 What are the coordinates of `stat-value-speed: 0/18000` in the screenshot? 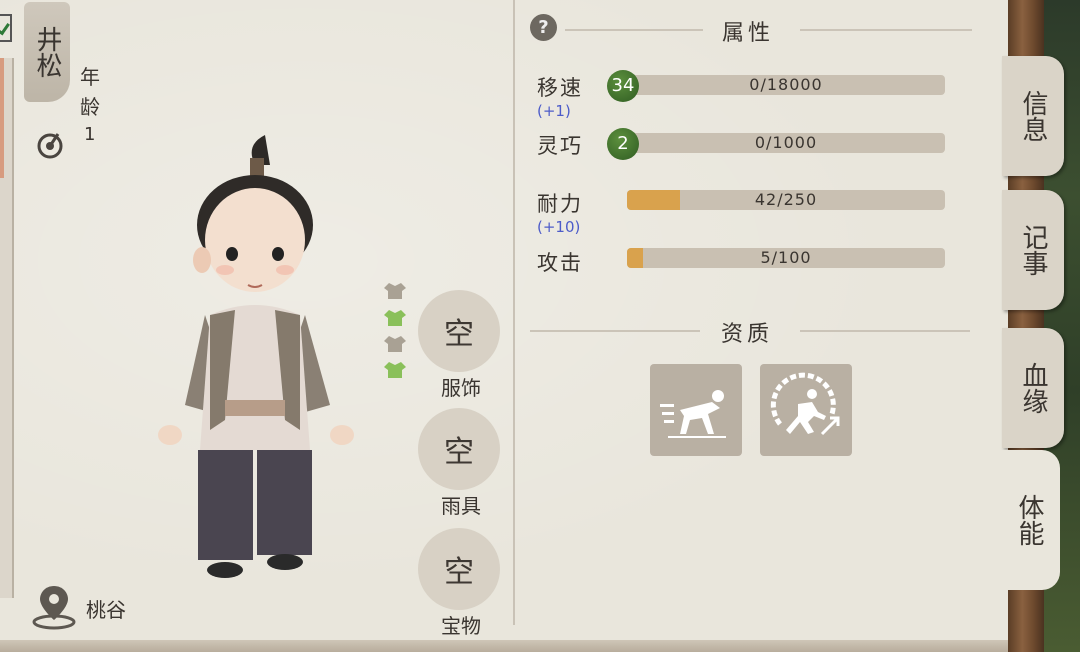 It's located at (786, 84).